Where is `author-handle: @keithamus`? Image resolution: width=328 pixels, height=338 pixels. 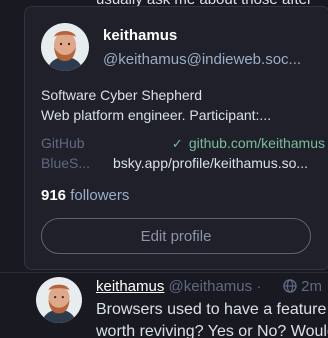 author-handle: @keithamus is located at coordinates (210, 286).